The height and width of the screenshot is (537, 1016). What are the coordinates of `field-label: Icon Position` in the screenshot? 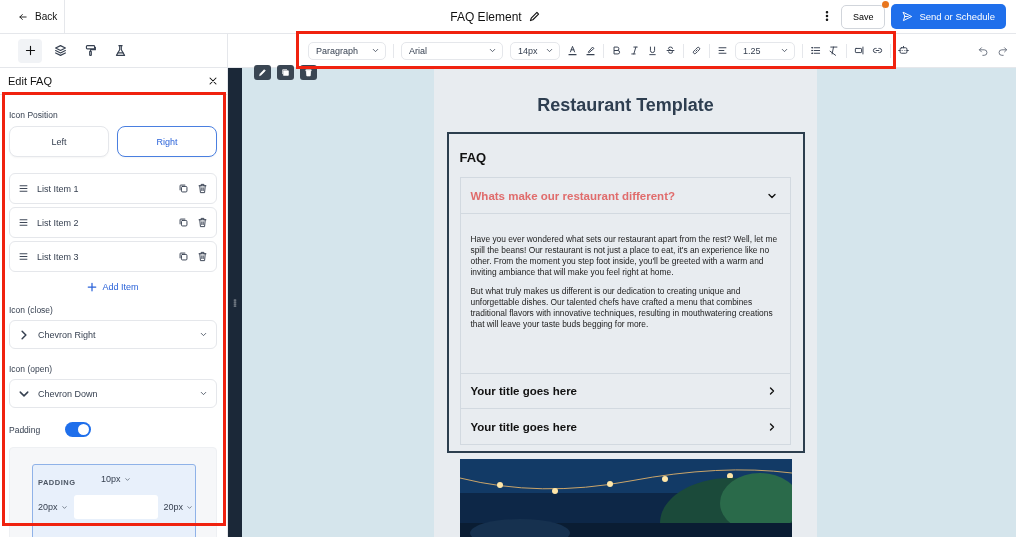 It's located at (34, 115).